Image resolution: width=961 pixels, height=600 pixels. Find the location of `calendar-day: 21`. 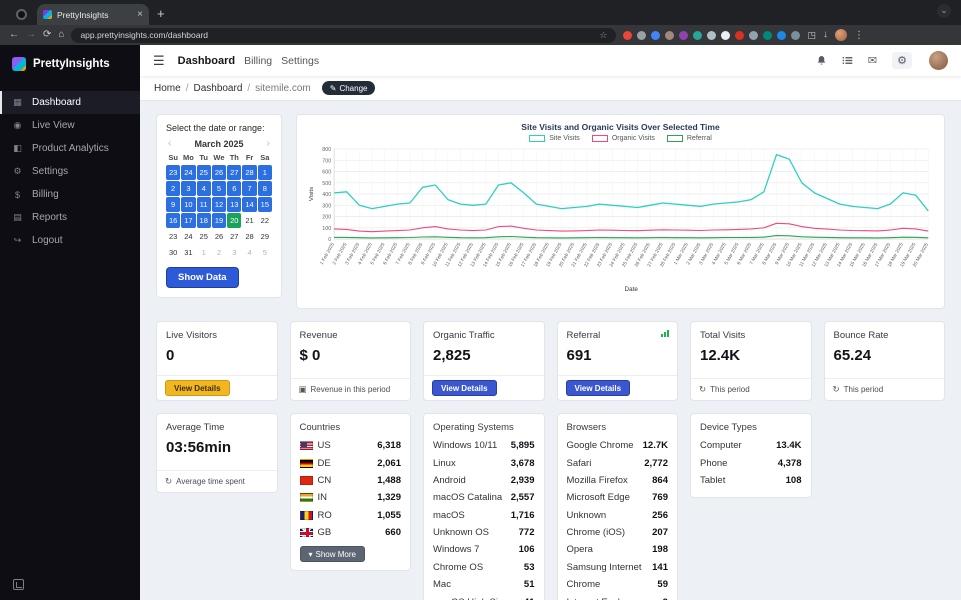

calendar-day: 21 is located at coordinates (249, 220).